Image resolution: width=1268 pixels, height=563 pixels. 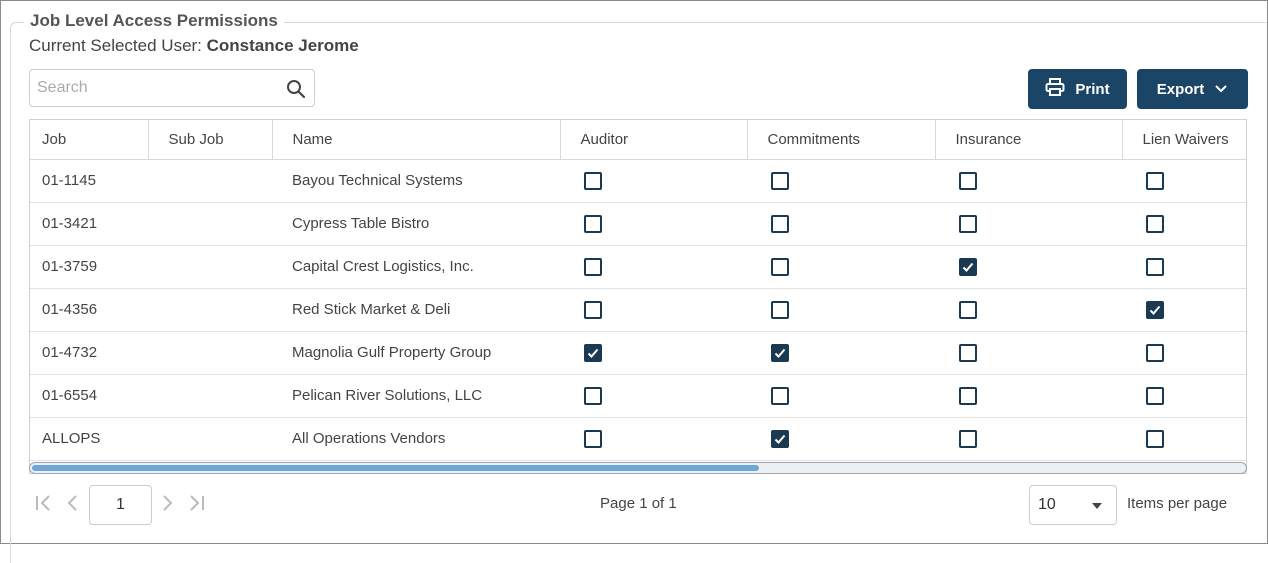 What do you see at coordinates (1047, 504) in the screenshot?
I see `items-per-page-value: 10` at bounding box center [1047, 504].